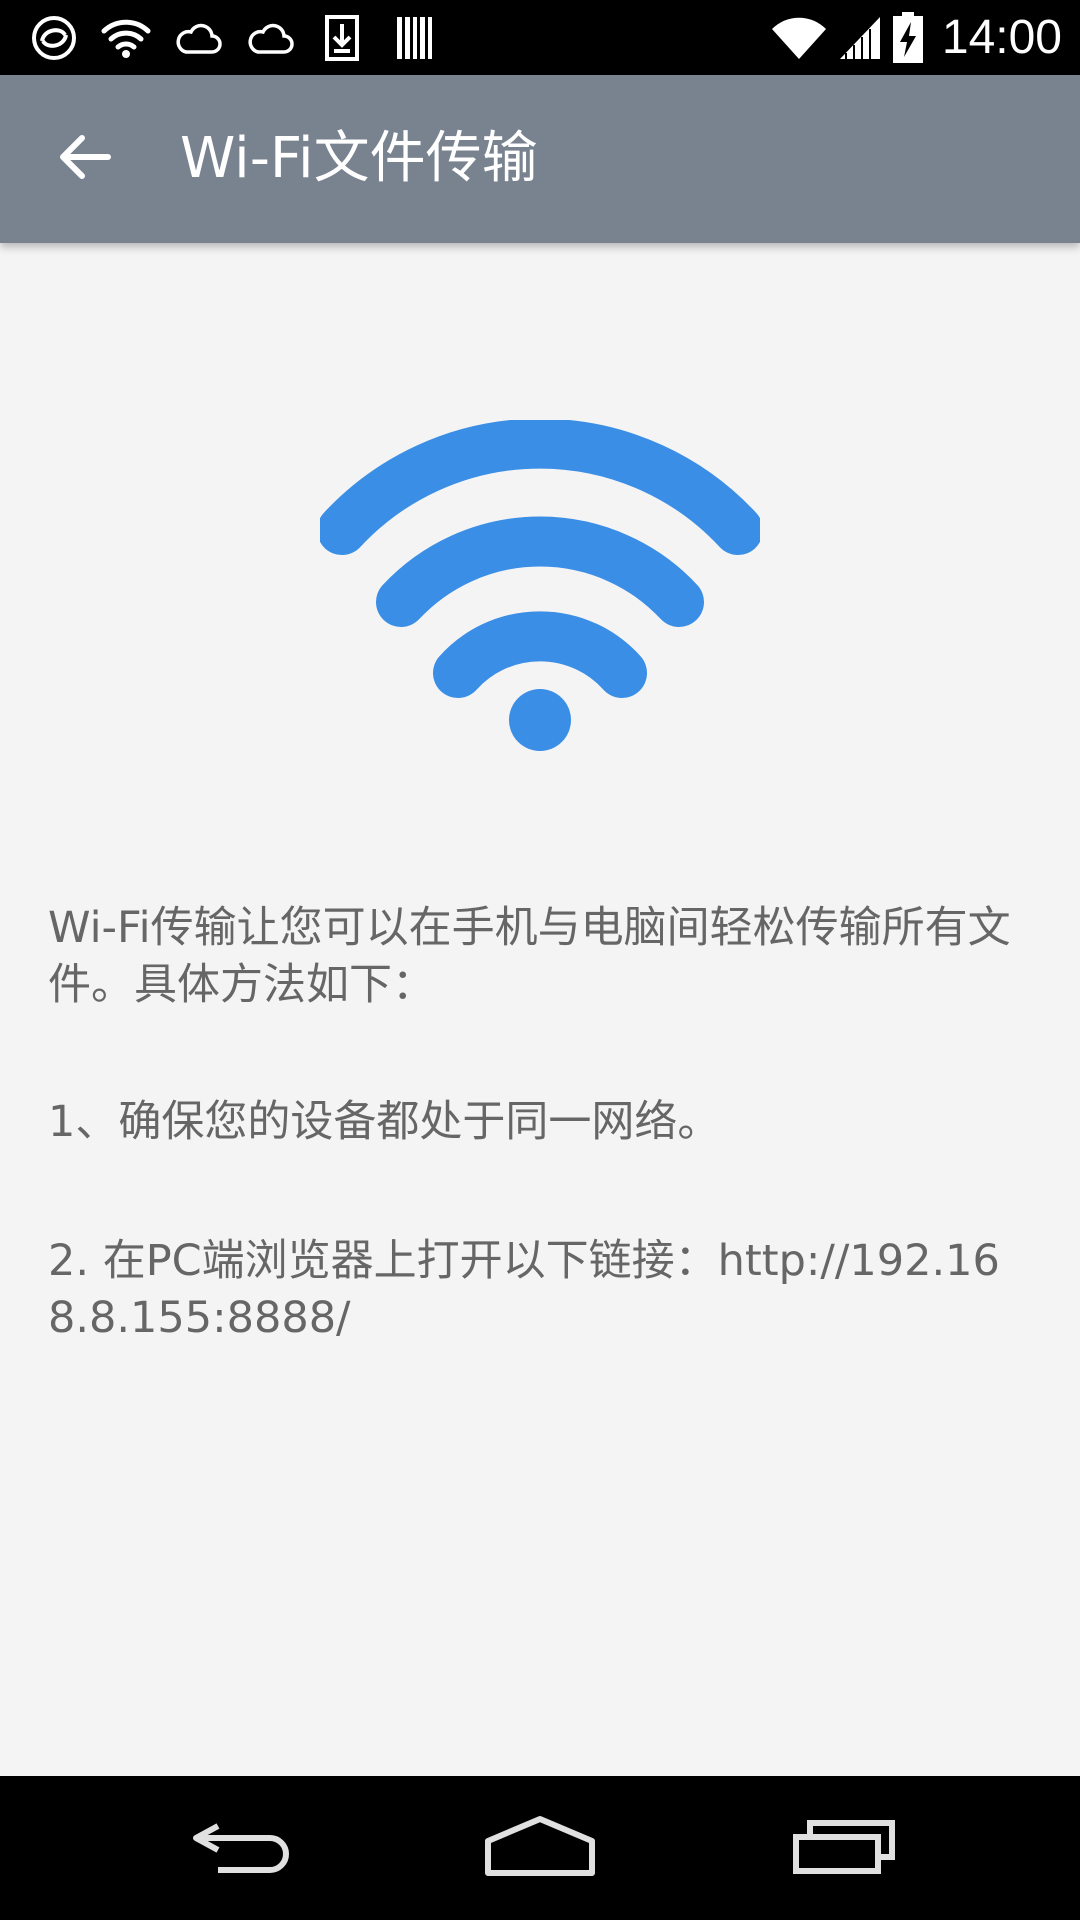  Describe the element at coordinates (540, 159) in the screenshot. I see `app-bar: Wi-Fi文件传输` at that location.